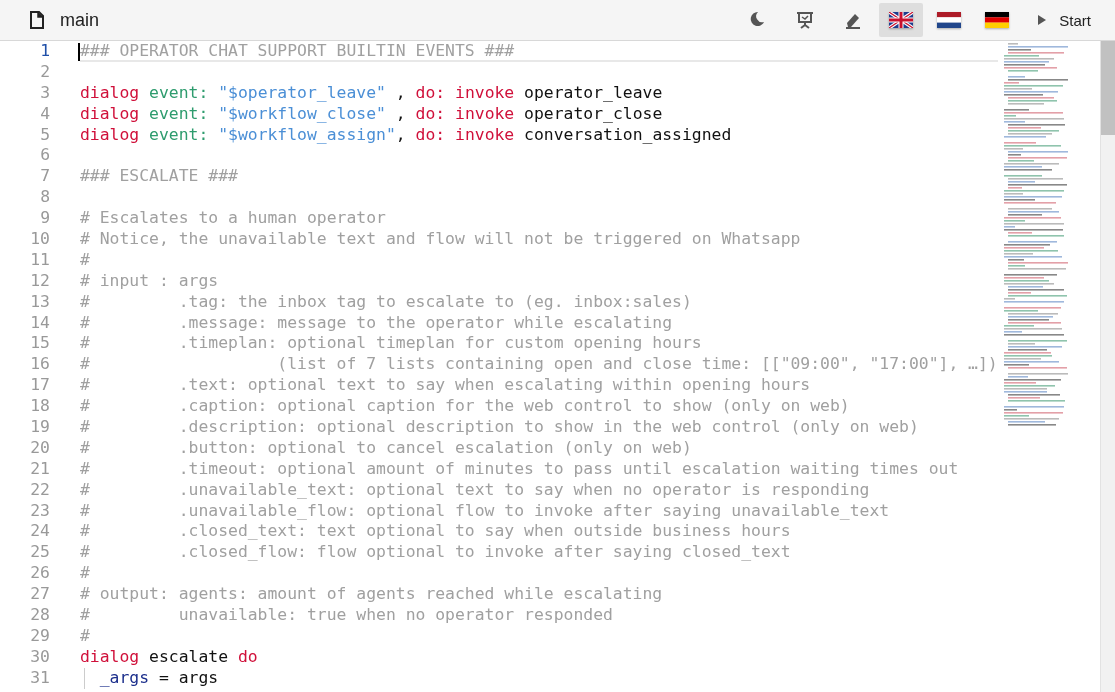  Describe the element at coordinates (159, 177) in the screenshot. I see `code-line: ### ESCALATE ###` at that location.